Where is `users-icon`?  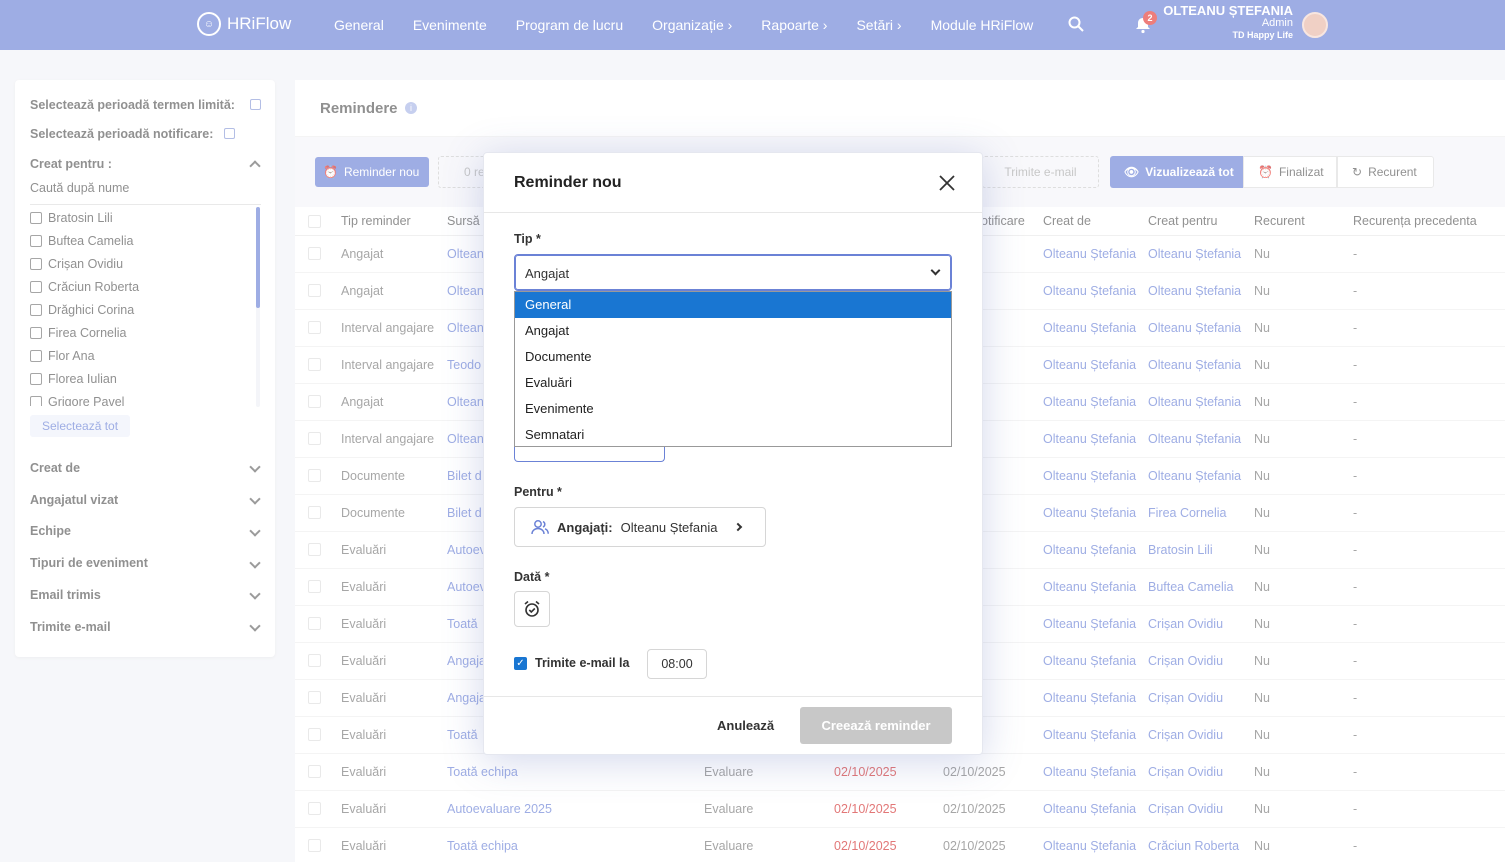
users-icon is located at coordinates (540, 527).